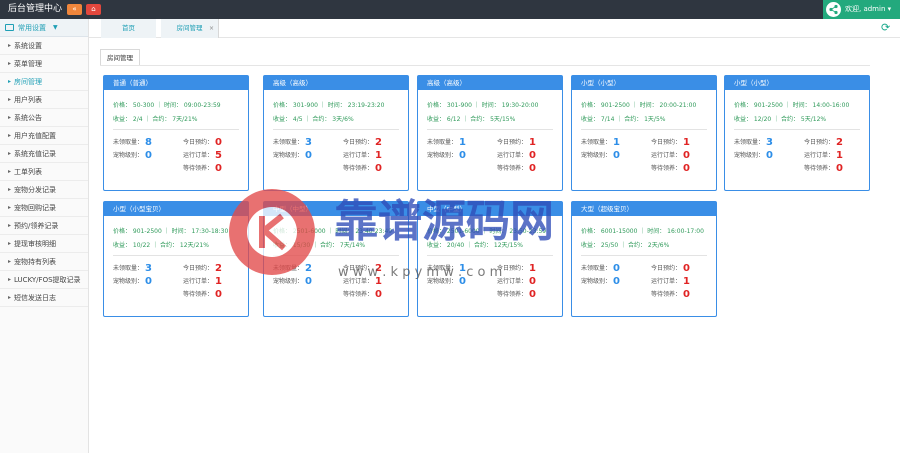  I want to click on sidebar-item-label: 宠物回购记录, so click(35, 208).